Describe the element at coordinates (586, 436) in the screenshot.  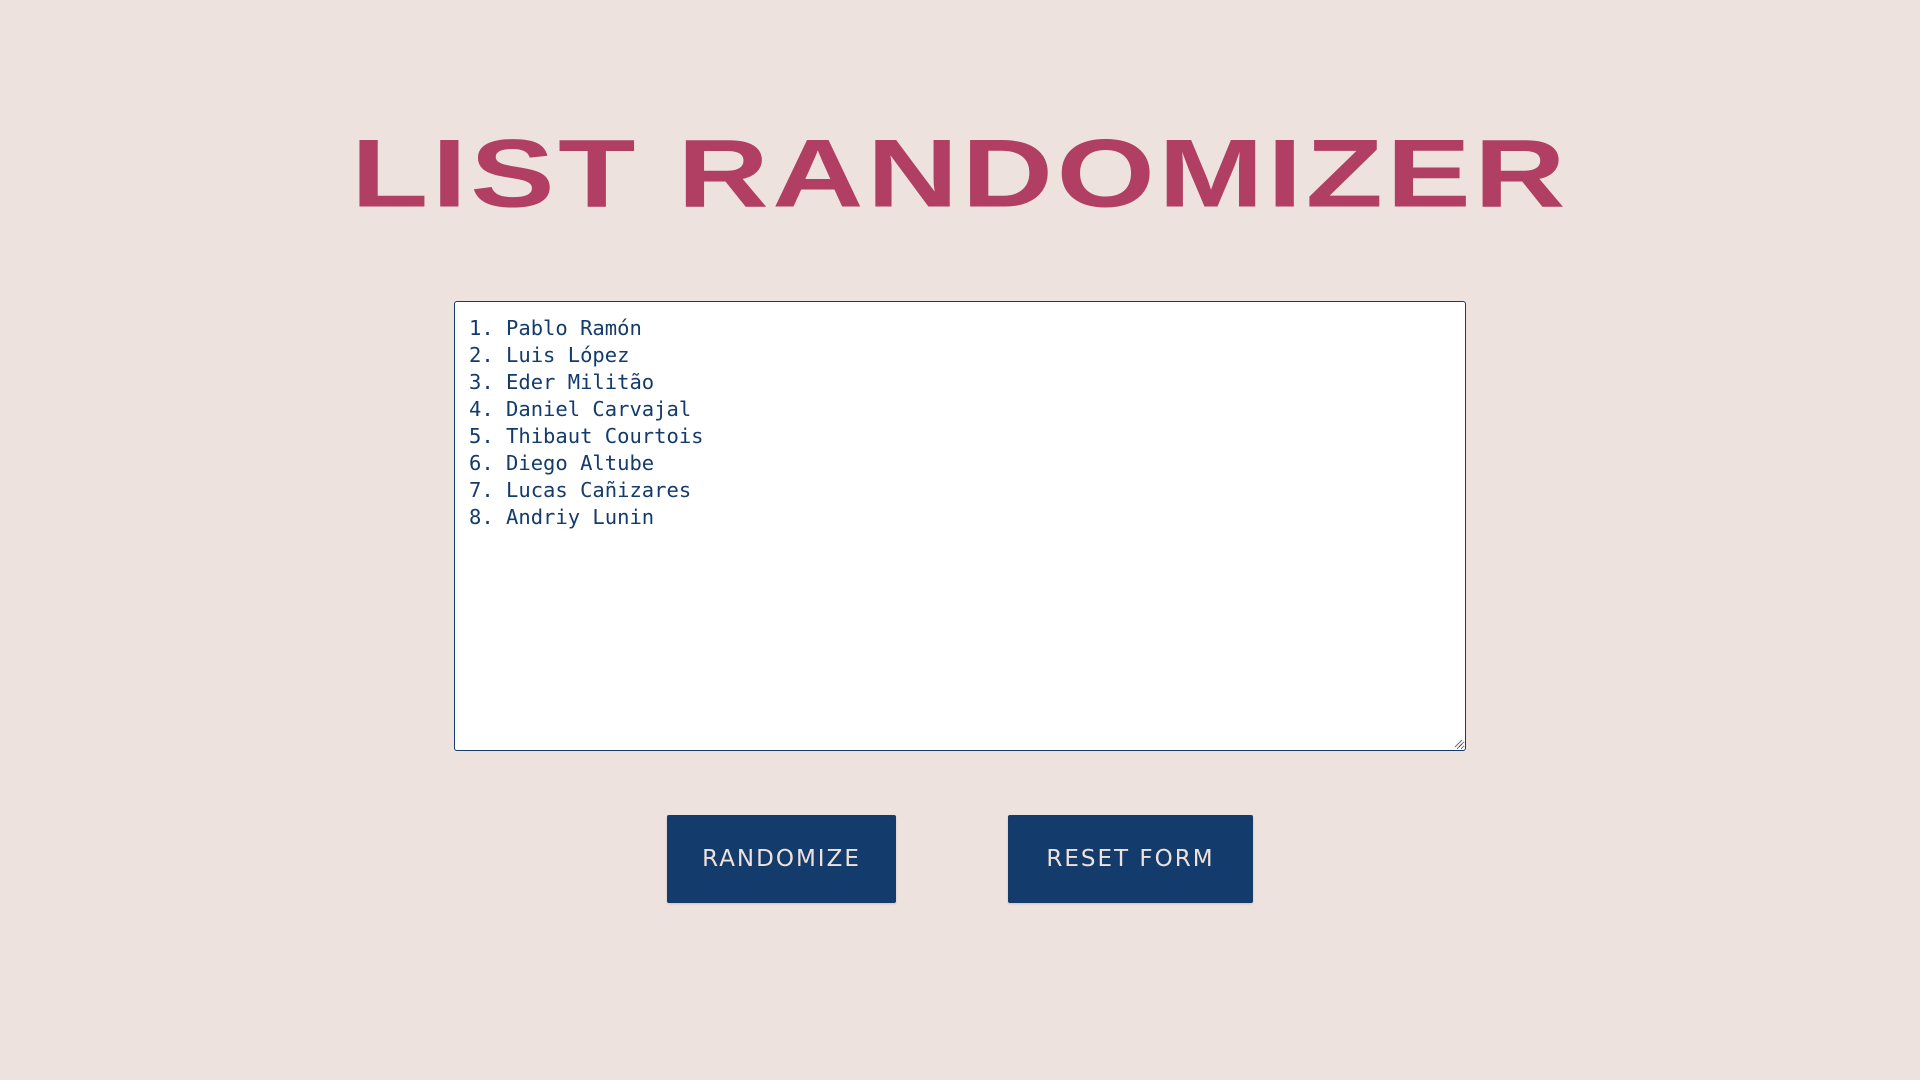
I see `list-line: 5. Thibaut Courtois` at that location.